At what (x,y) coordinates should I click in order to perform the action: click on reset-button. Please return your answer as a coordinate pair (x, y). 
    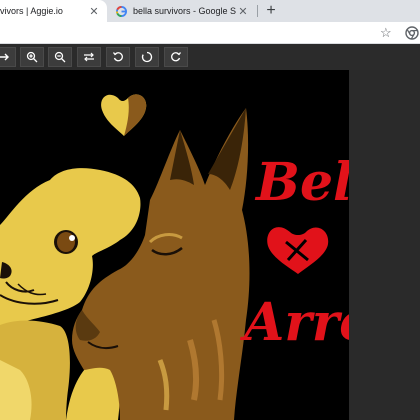
    Looking at the image, I should click on (147, 57).